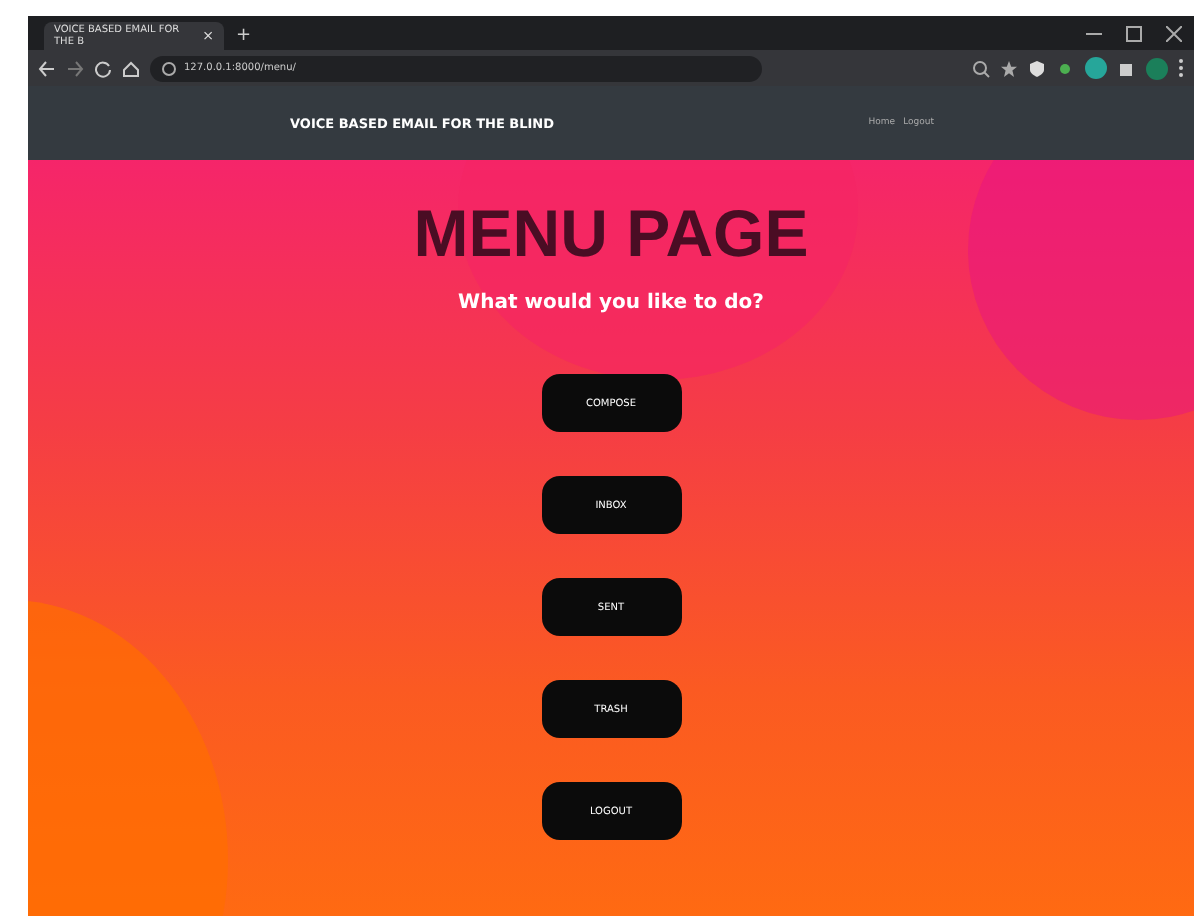  What do you see at coordinates (611, 303) in the screenshot?
I see `page-subtitle: What would you like to do?` at bounding box center [611, 303].